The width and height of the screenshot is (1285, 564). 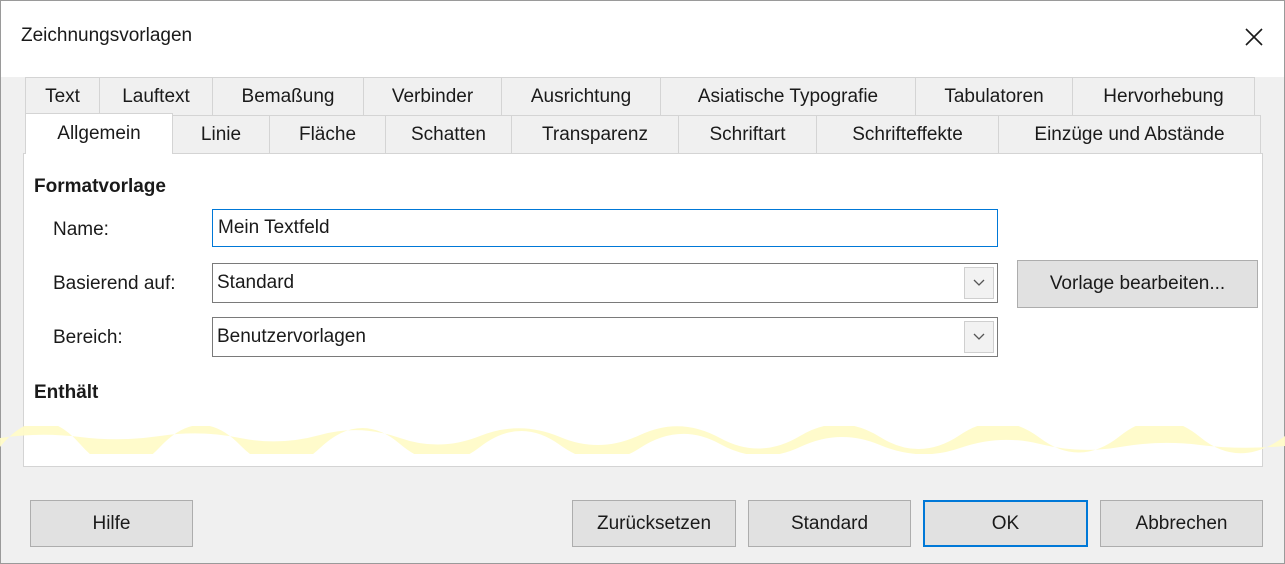 What do you see at coordinates (114, 283) in the screenshot?
I see `based-on-label: Basierend auf:` at bounding box center [114, 283].